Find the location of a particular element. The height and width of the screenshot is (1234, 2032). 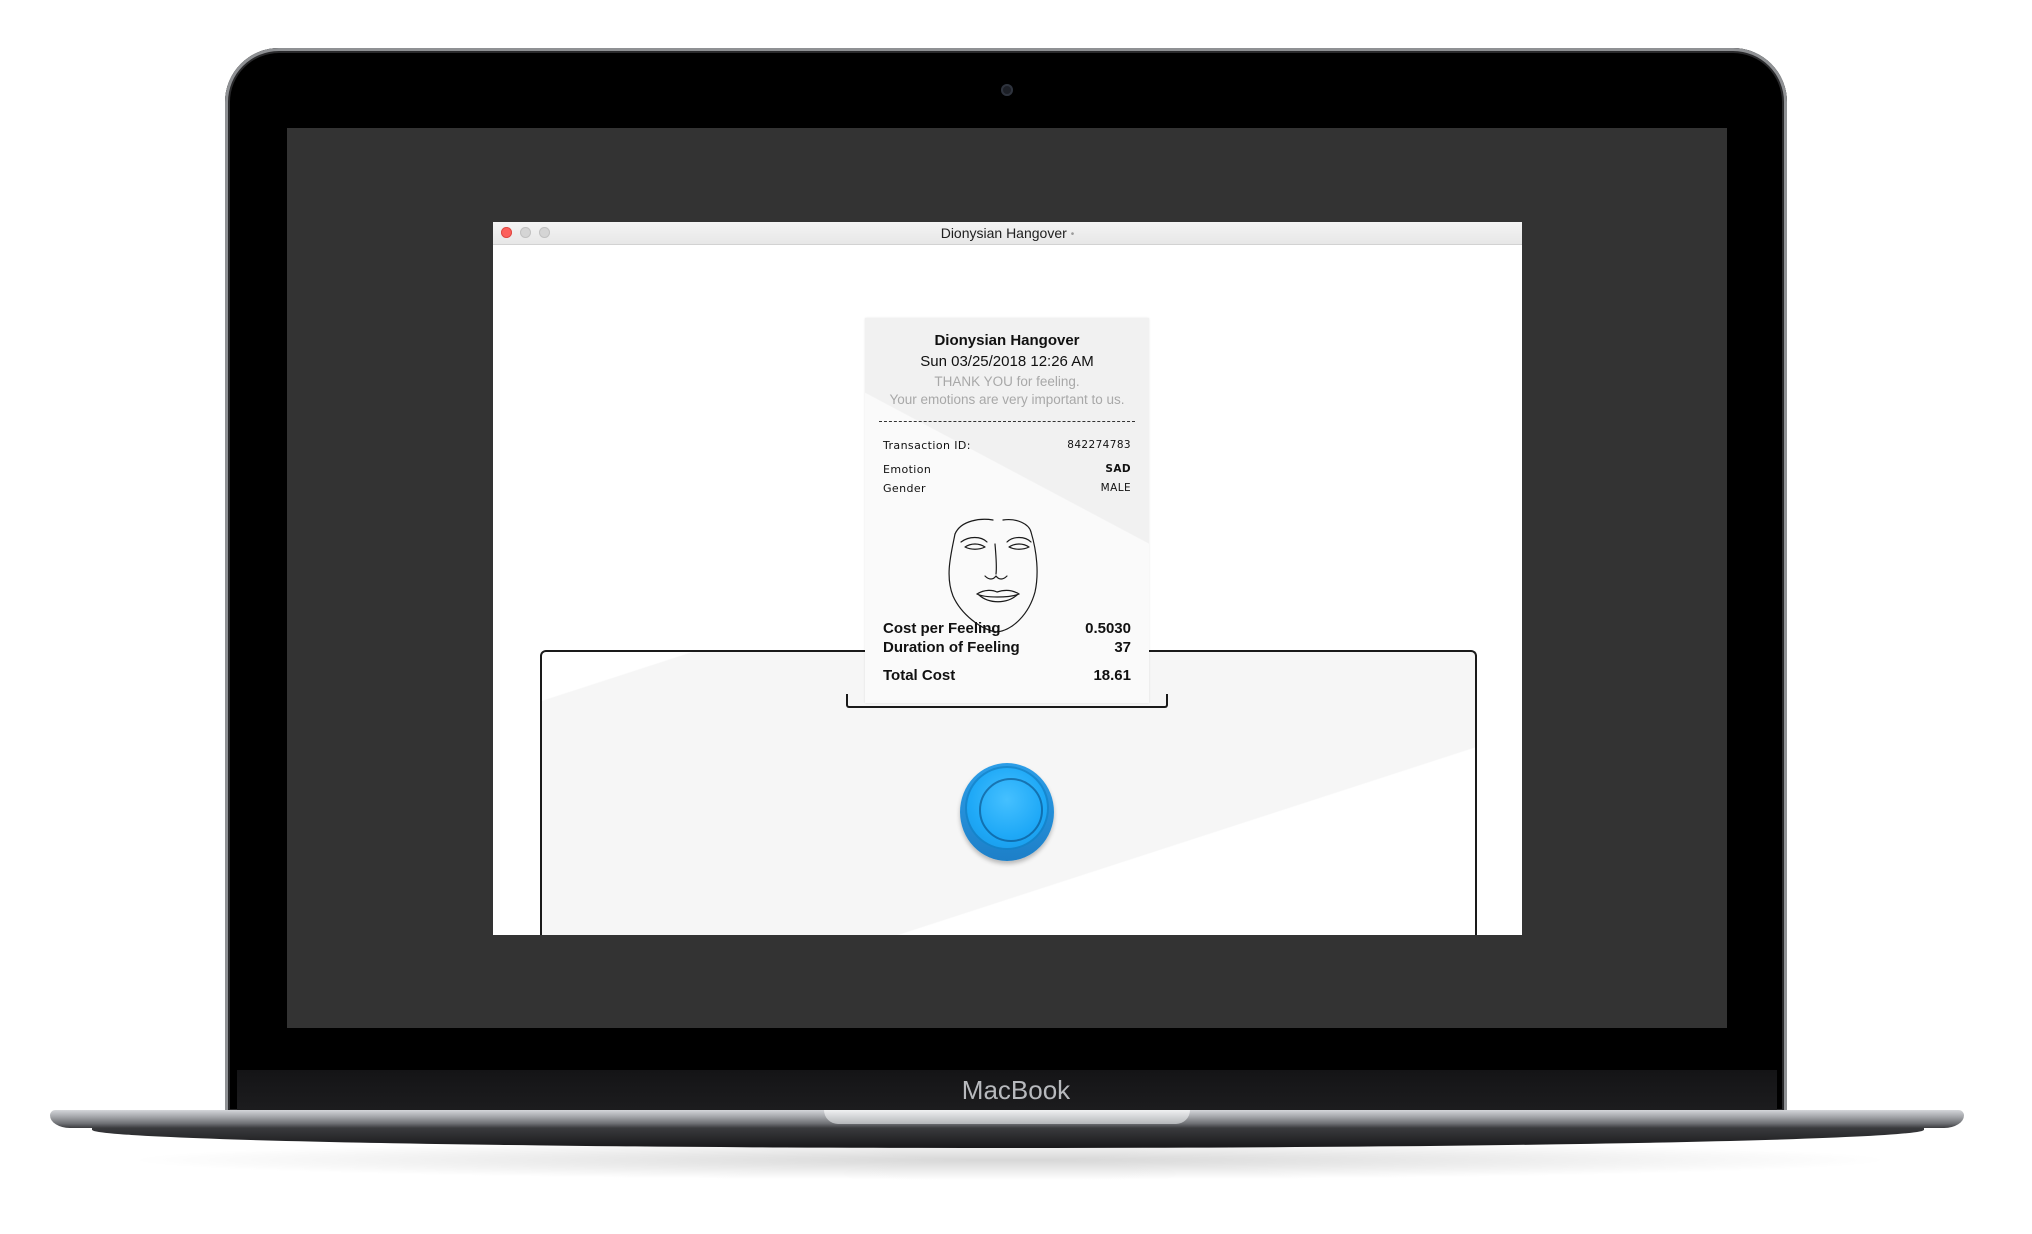

duration-row: Duration of Feeling 37 is located at coordinates (1007, 647).